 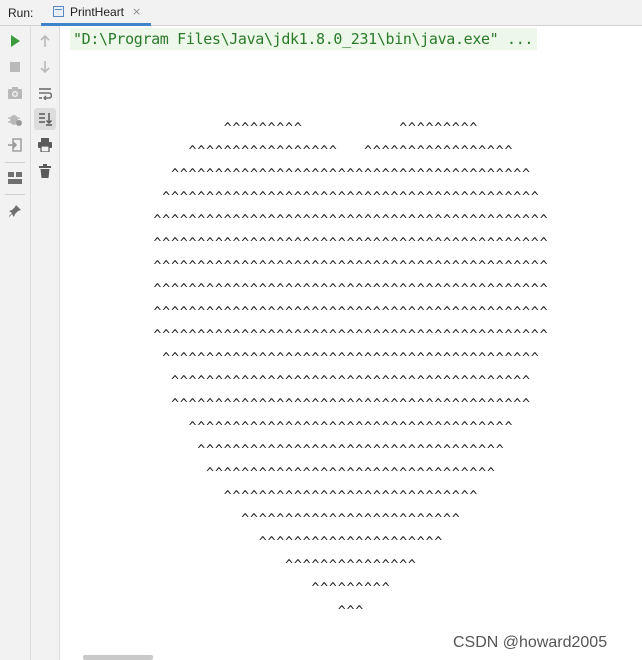 I want to click on scroll-to-end-button, so click(x=45, y=119).